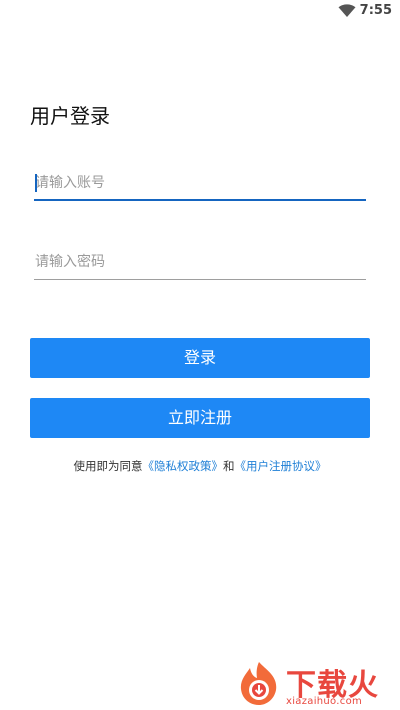 The image size is (400, 710). I want to click on text-caret, so click(36, 183).